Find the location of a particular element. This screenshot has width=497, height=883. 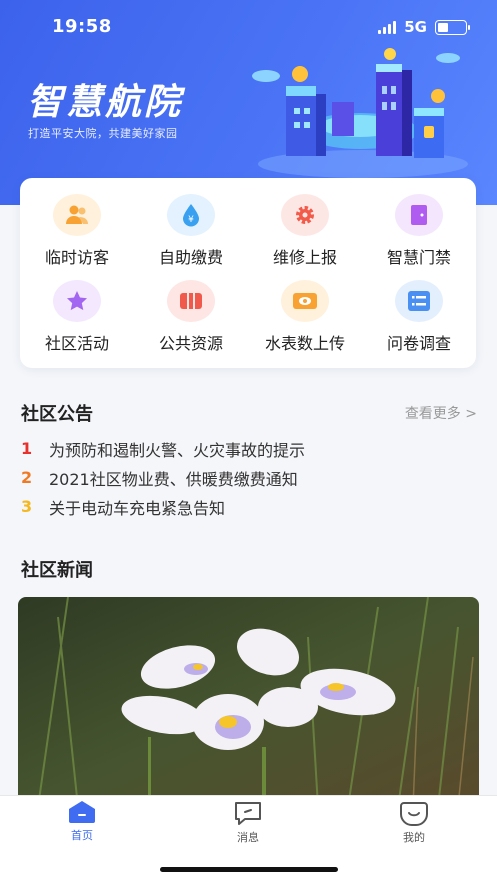

service-payment: ¥ 自助缴费 is located at coordinates (191, 231).